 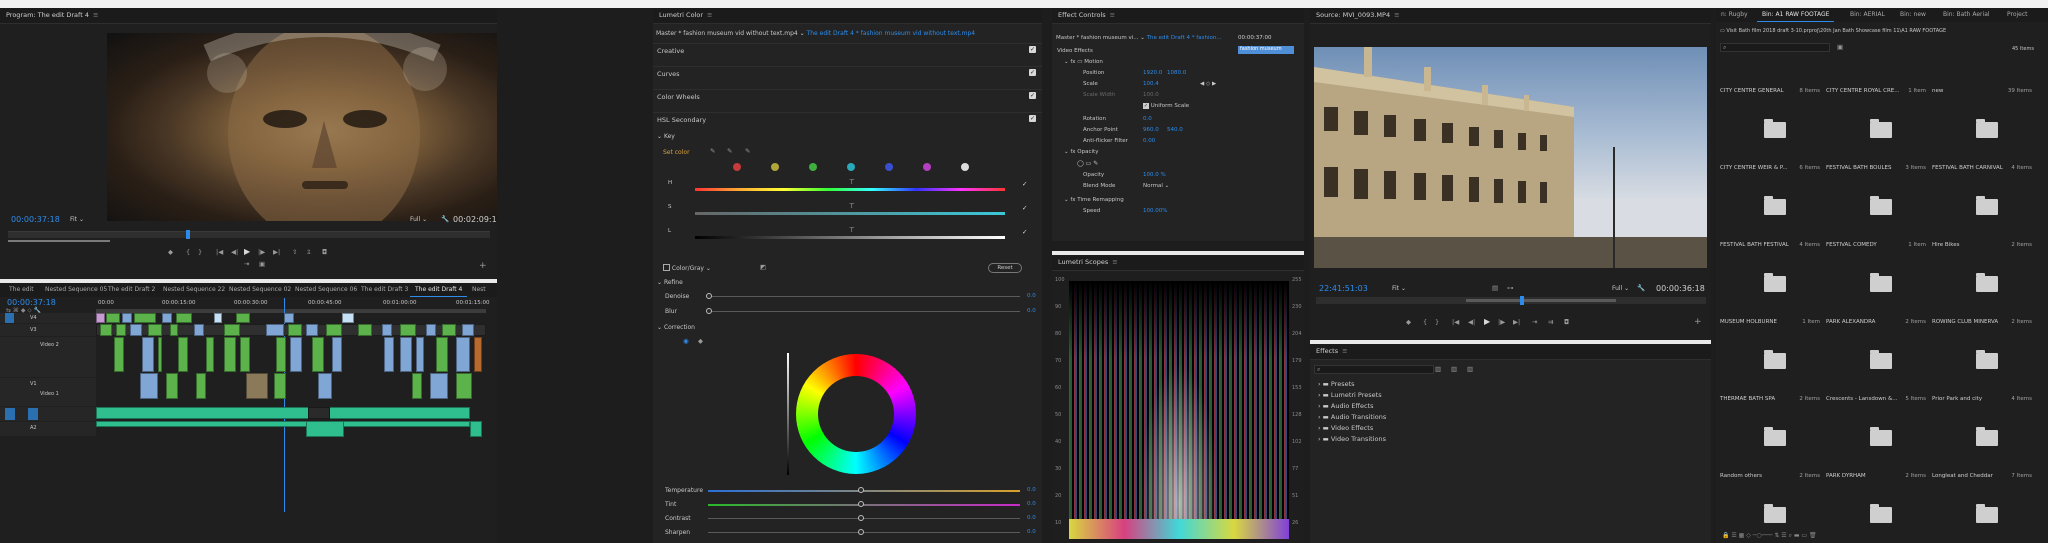 I want to click on bin-folder: CITY CENTRE WEIR & P... 6 Items, so click(x=1772, y=201).